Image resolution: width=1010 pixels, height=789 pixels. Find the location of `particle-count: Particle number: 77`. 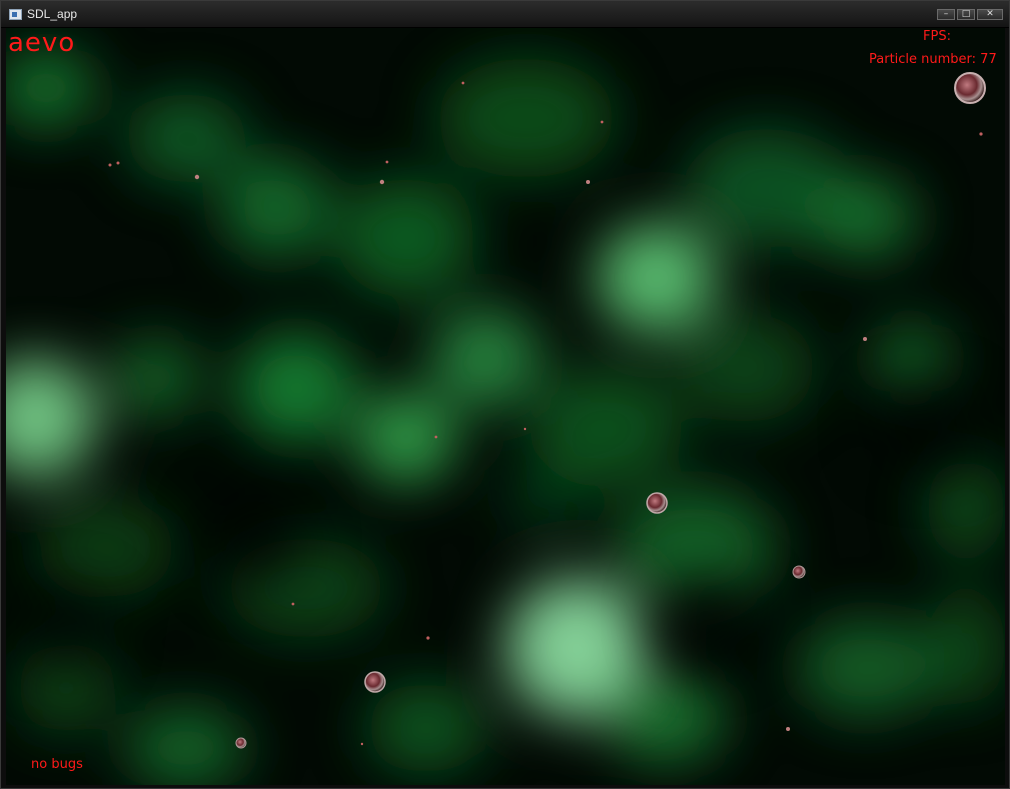

particle-count: Particle number: 77 is located at coordinates (933, 59).